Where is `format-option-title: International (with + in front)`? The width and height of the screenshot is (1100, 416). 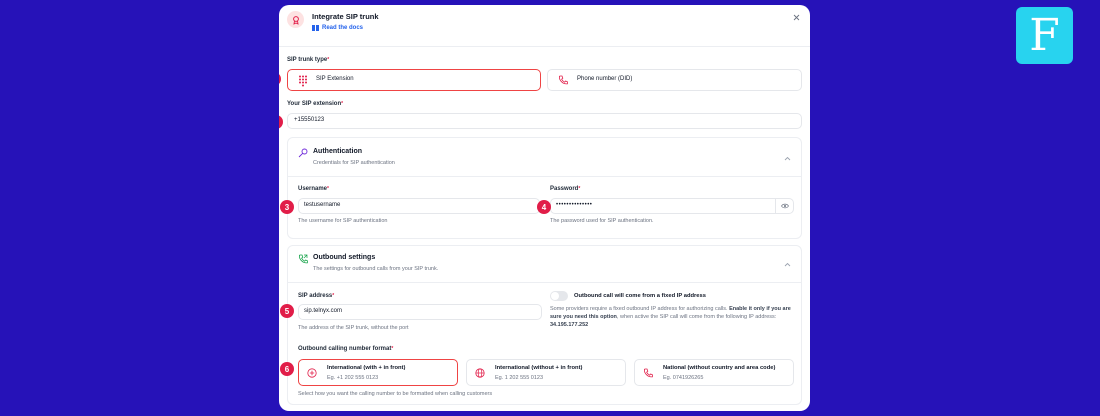
format-option-title: International (with + in front) is located at coordinates (366, 368).